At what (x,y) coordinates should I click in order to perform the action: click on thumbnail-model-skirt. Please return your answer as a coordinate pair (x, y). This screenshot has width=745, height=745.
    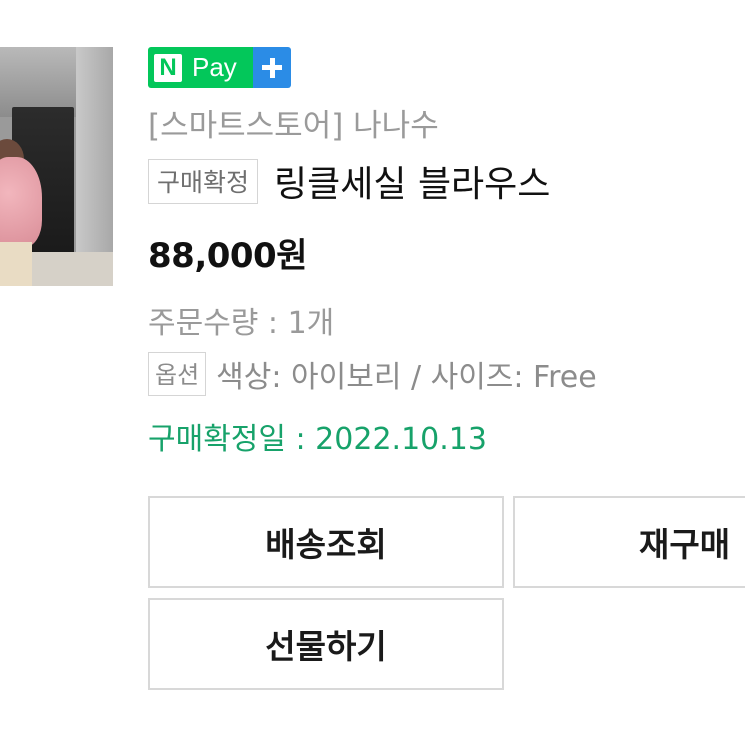
    Looking at the image, I should click on (16, 264).